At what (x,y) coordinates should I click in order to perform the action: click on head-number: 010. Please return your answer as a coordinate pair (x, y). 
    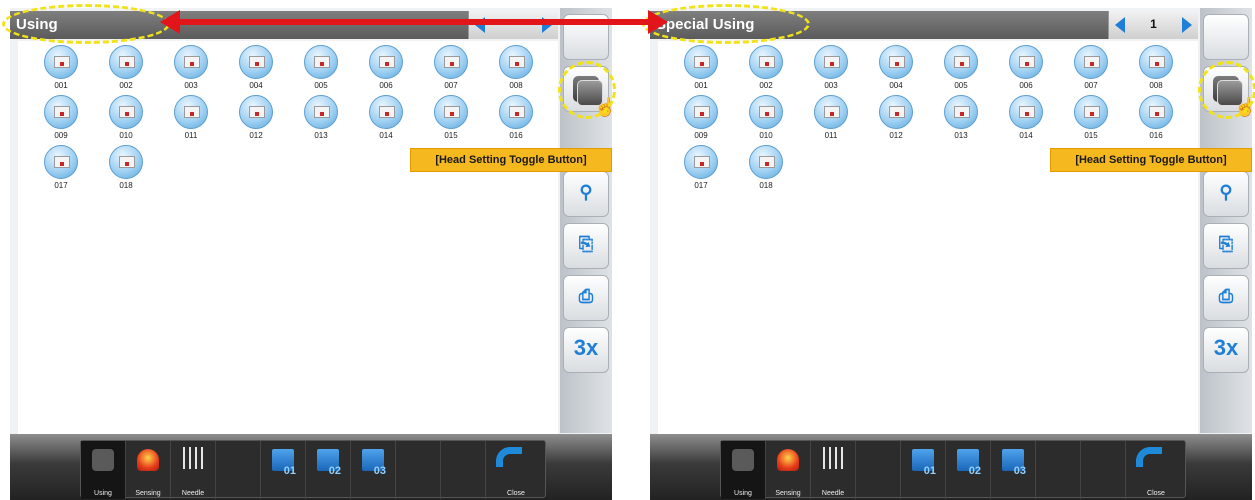
    Looking at the image, I should click on (126, 135).